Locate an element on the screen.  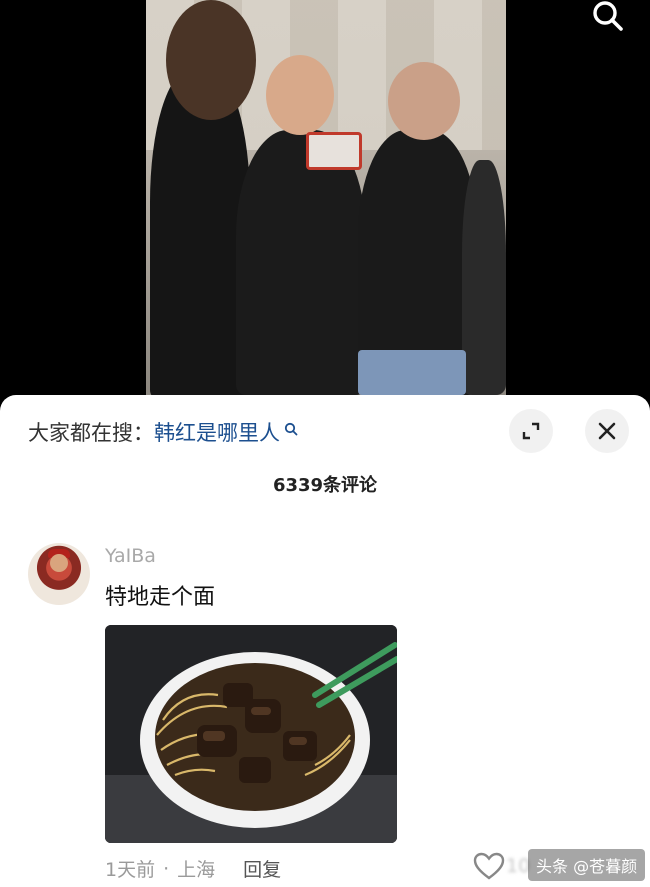
person-left-hair is located at coordinates (211, 60).